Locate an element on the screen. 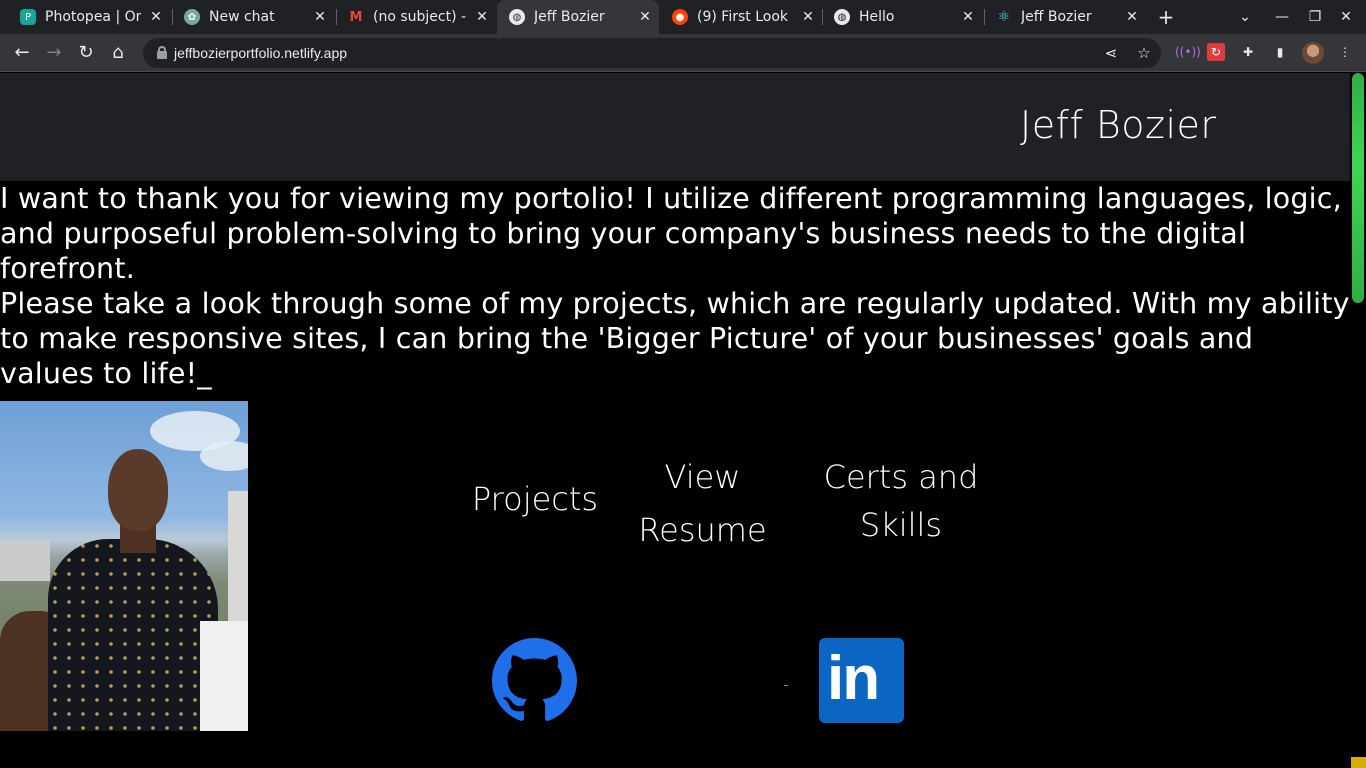  linkedin-logo-text: in is located at coordinates (853, 678).